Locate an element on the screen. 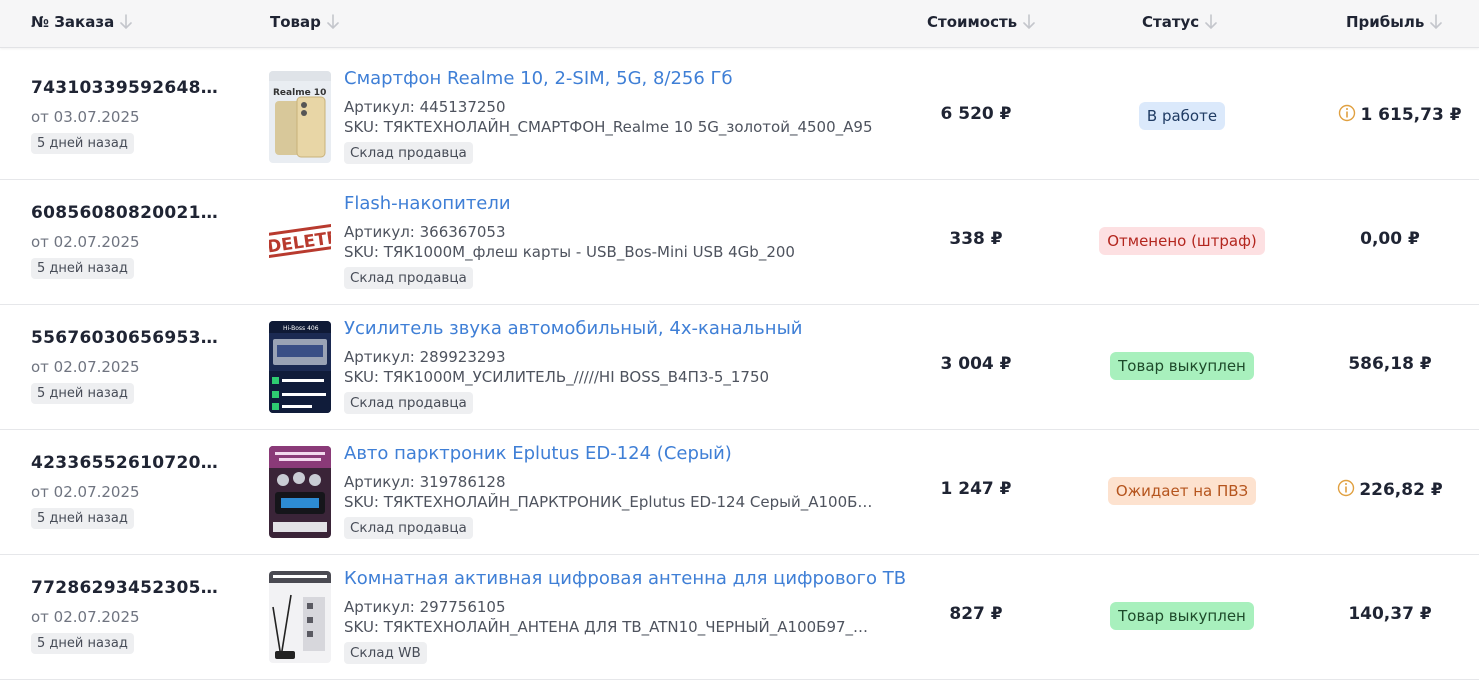 The width and height of the screenshot is (1479, 680). product-title-link: Flash-накопители is located at coordinates (427, 203).